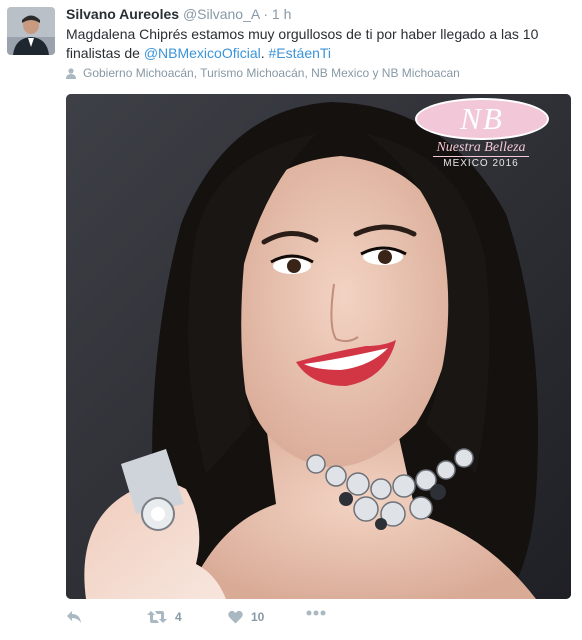 Image resolution: width=582 pixels, height=640 pixels. I want to click on author-handle: @Silvano_A, so click(221, 14).